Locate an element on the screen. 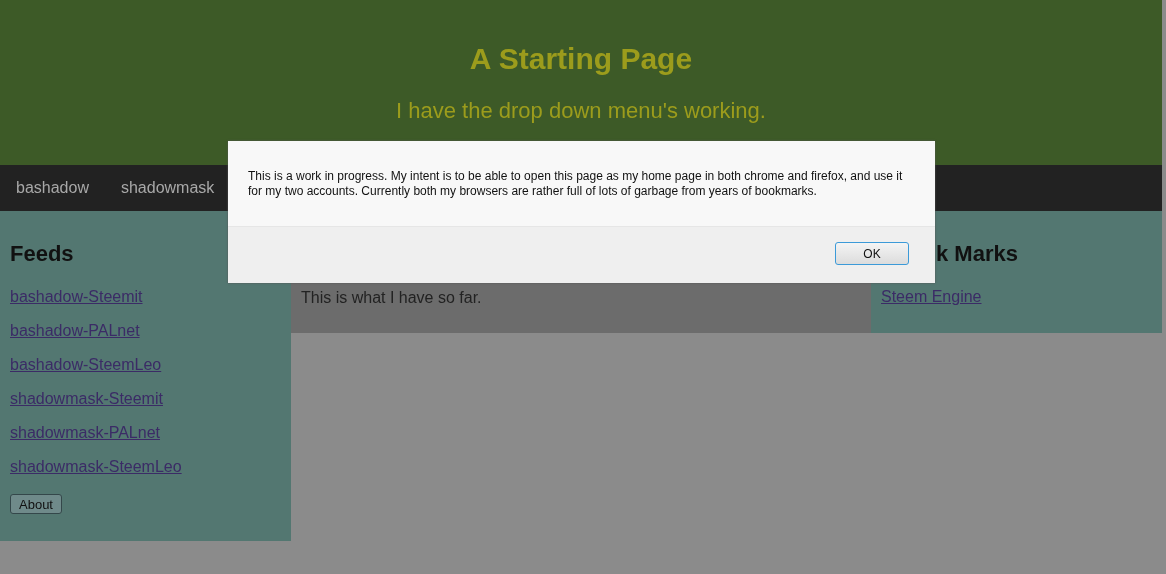  feed-link: shadowmask-Steemit is located at coordinates (86, 398).